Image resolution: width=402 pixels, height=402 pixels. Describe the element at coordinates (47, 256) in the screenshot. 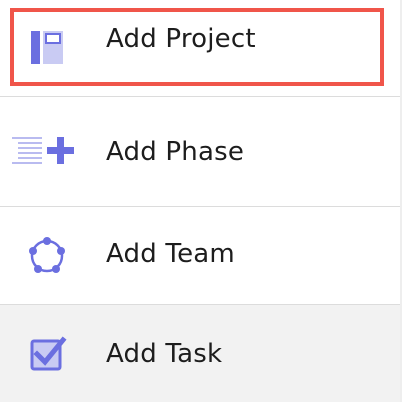

I see `team-circle-icon` at that location.